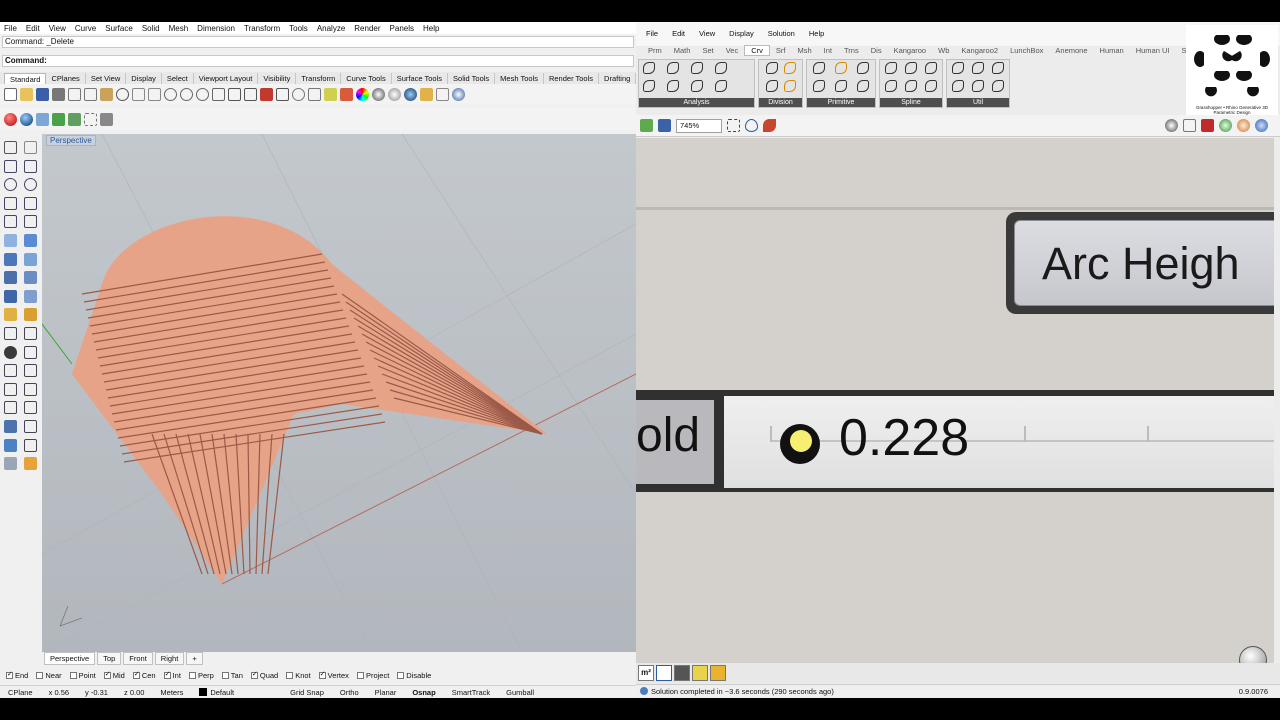  What do you see at coordinates (707, 33) in the screenshot?
I see `gh-menu-view: View` at bounding box center [707, 33].